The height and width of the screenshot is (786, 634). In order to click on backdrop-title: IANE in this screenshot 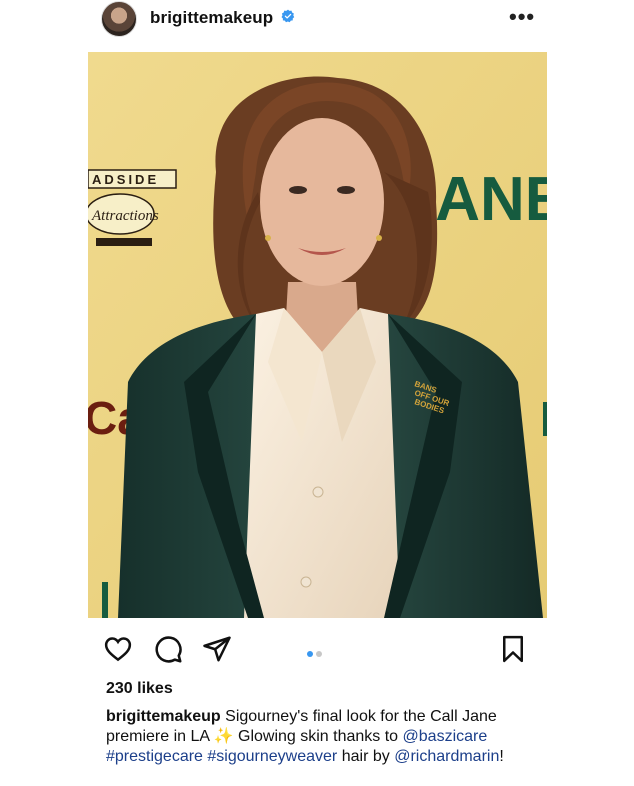, I will do `click(482, 199)`.